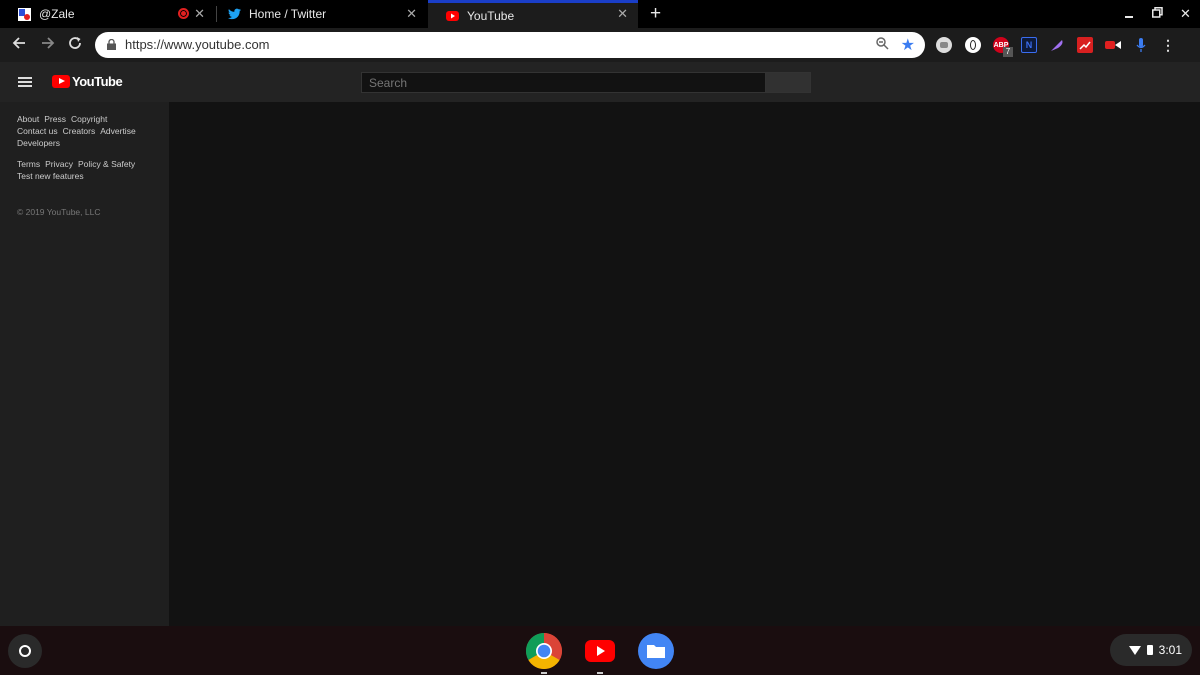 The height and width of the screenshot is (675, 1200). I want to click on youtube-app-icon, so click(600, 651).